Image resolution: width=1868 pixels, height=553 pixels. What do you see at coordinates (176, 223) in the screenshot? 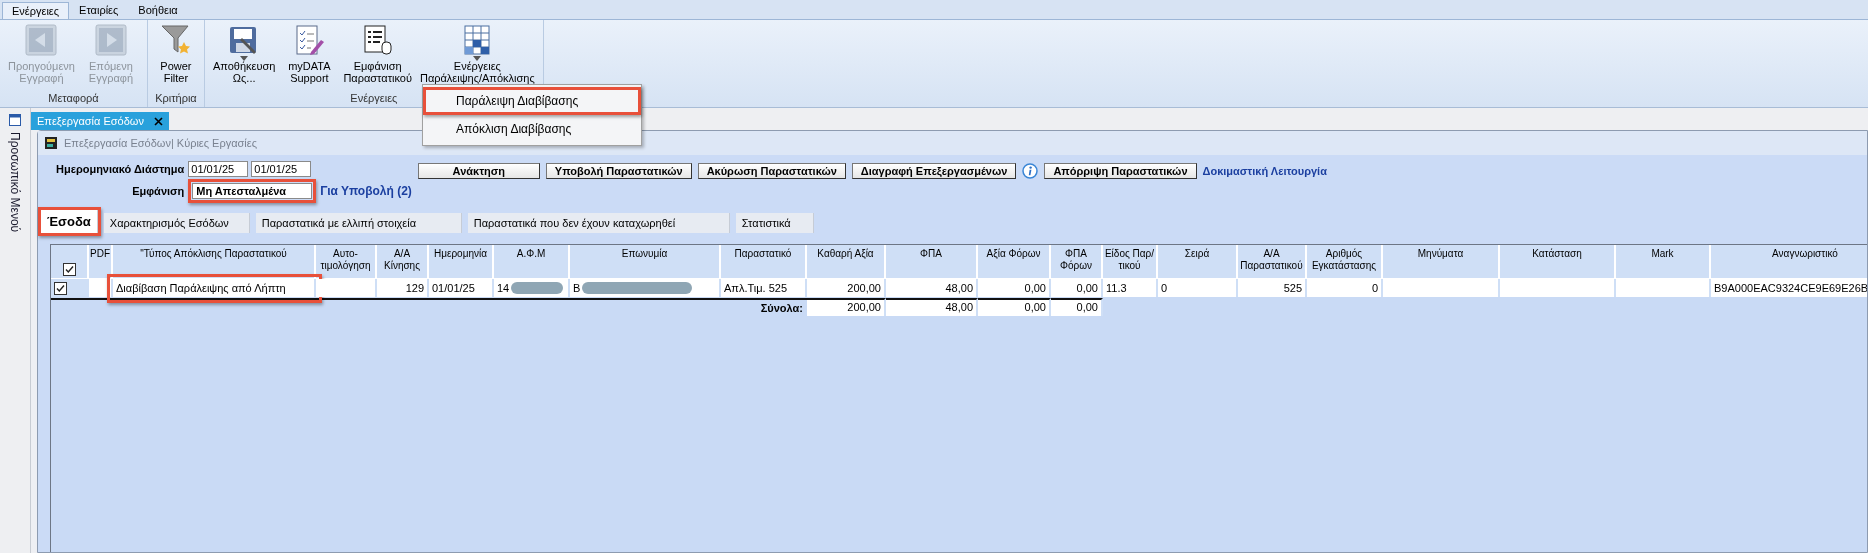
I see `sub-tab: Χαρακτηρισμός Εσόδων` at bounding box center [176, 223].